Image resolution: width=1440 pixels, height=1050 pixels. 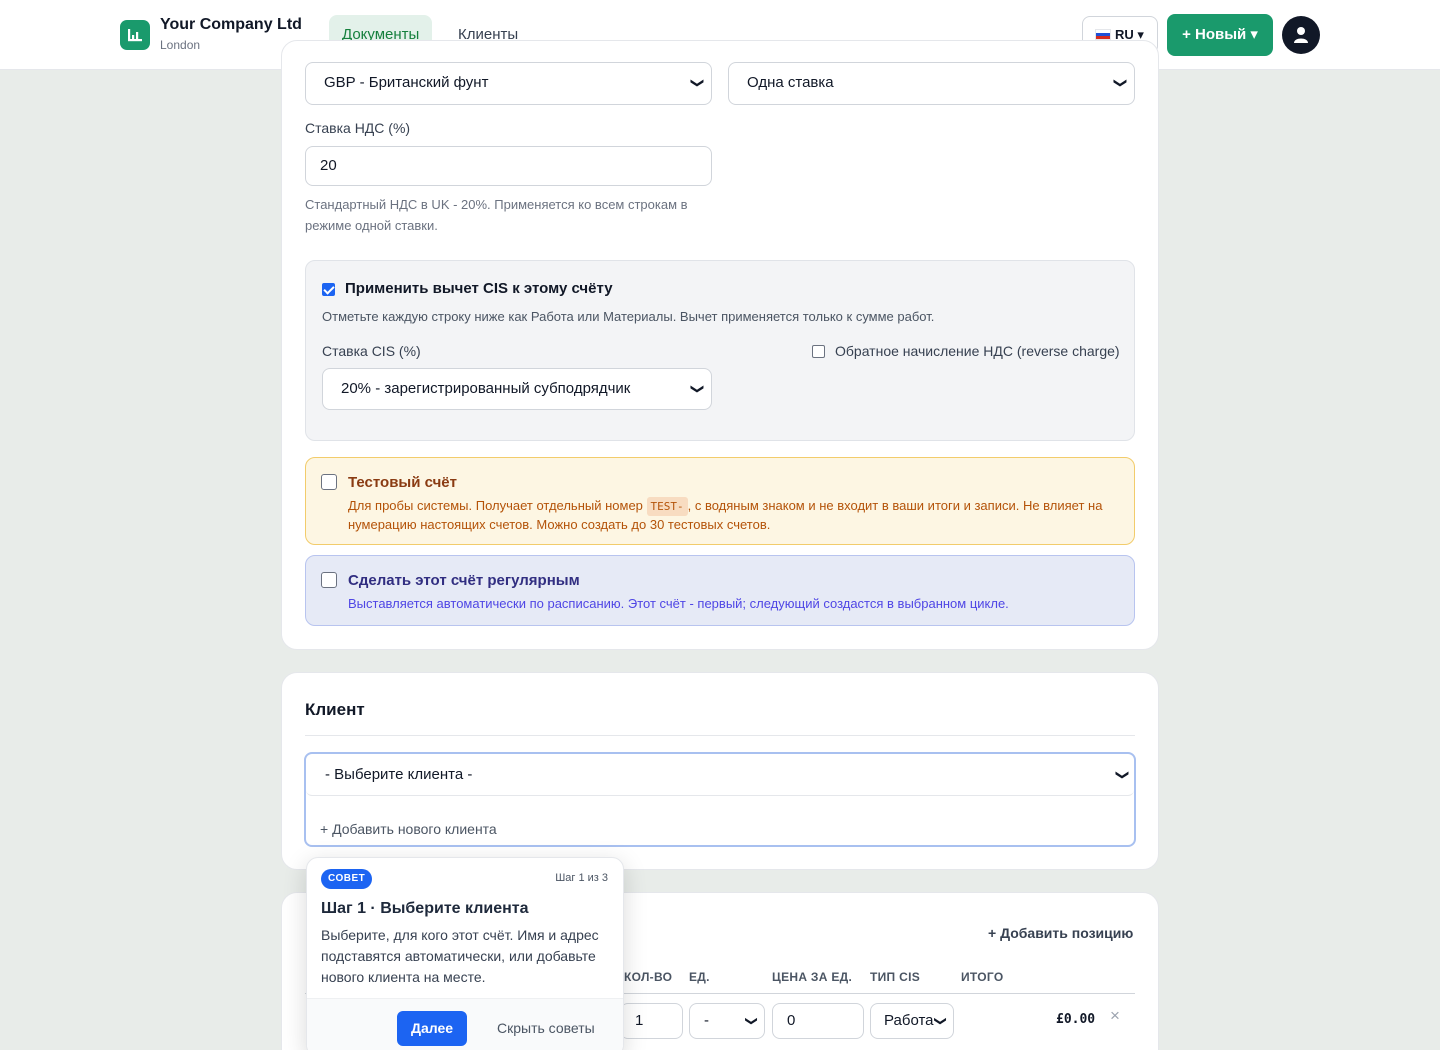 I want to click on tip-next-button: Далее, so click(x=432, y=1028).